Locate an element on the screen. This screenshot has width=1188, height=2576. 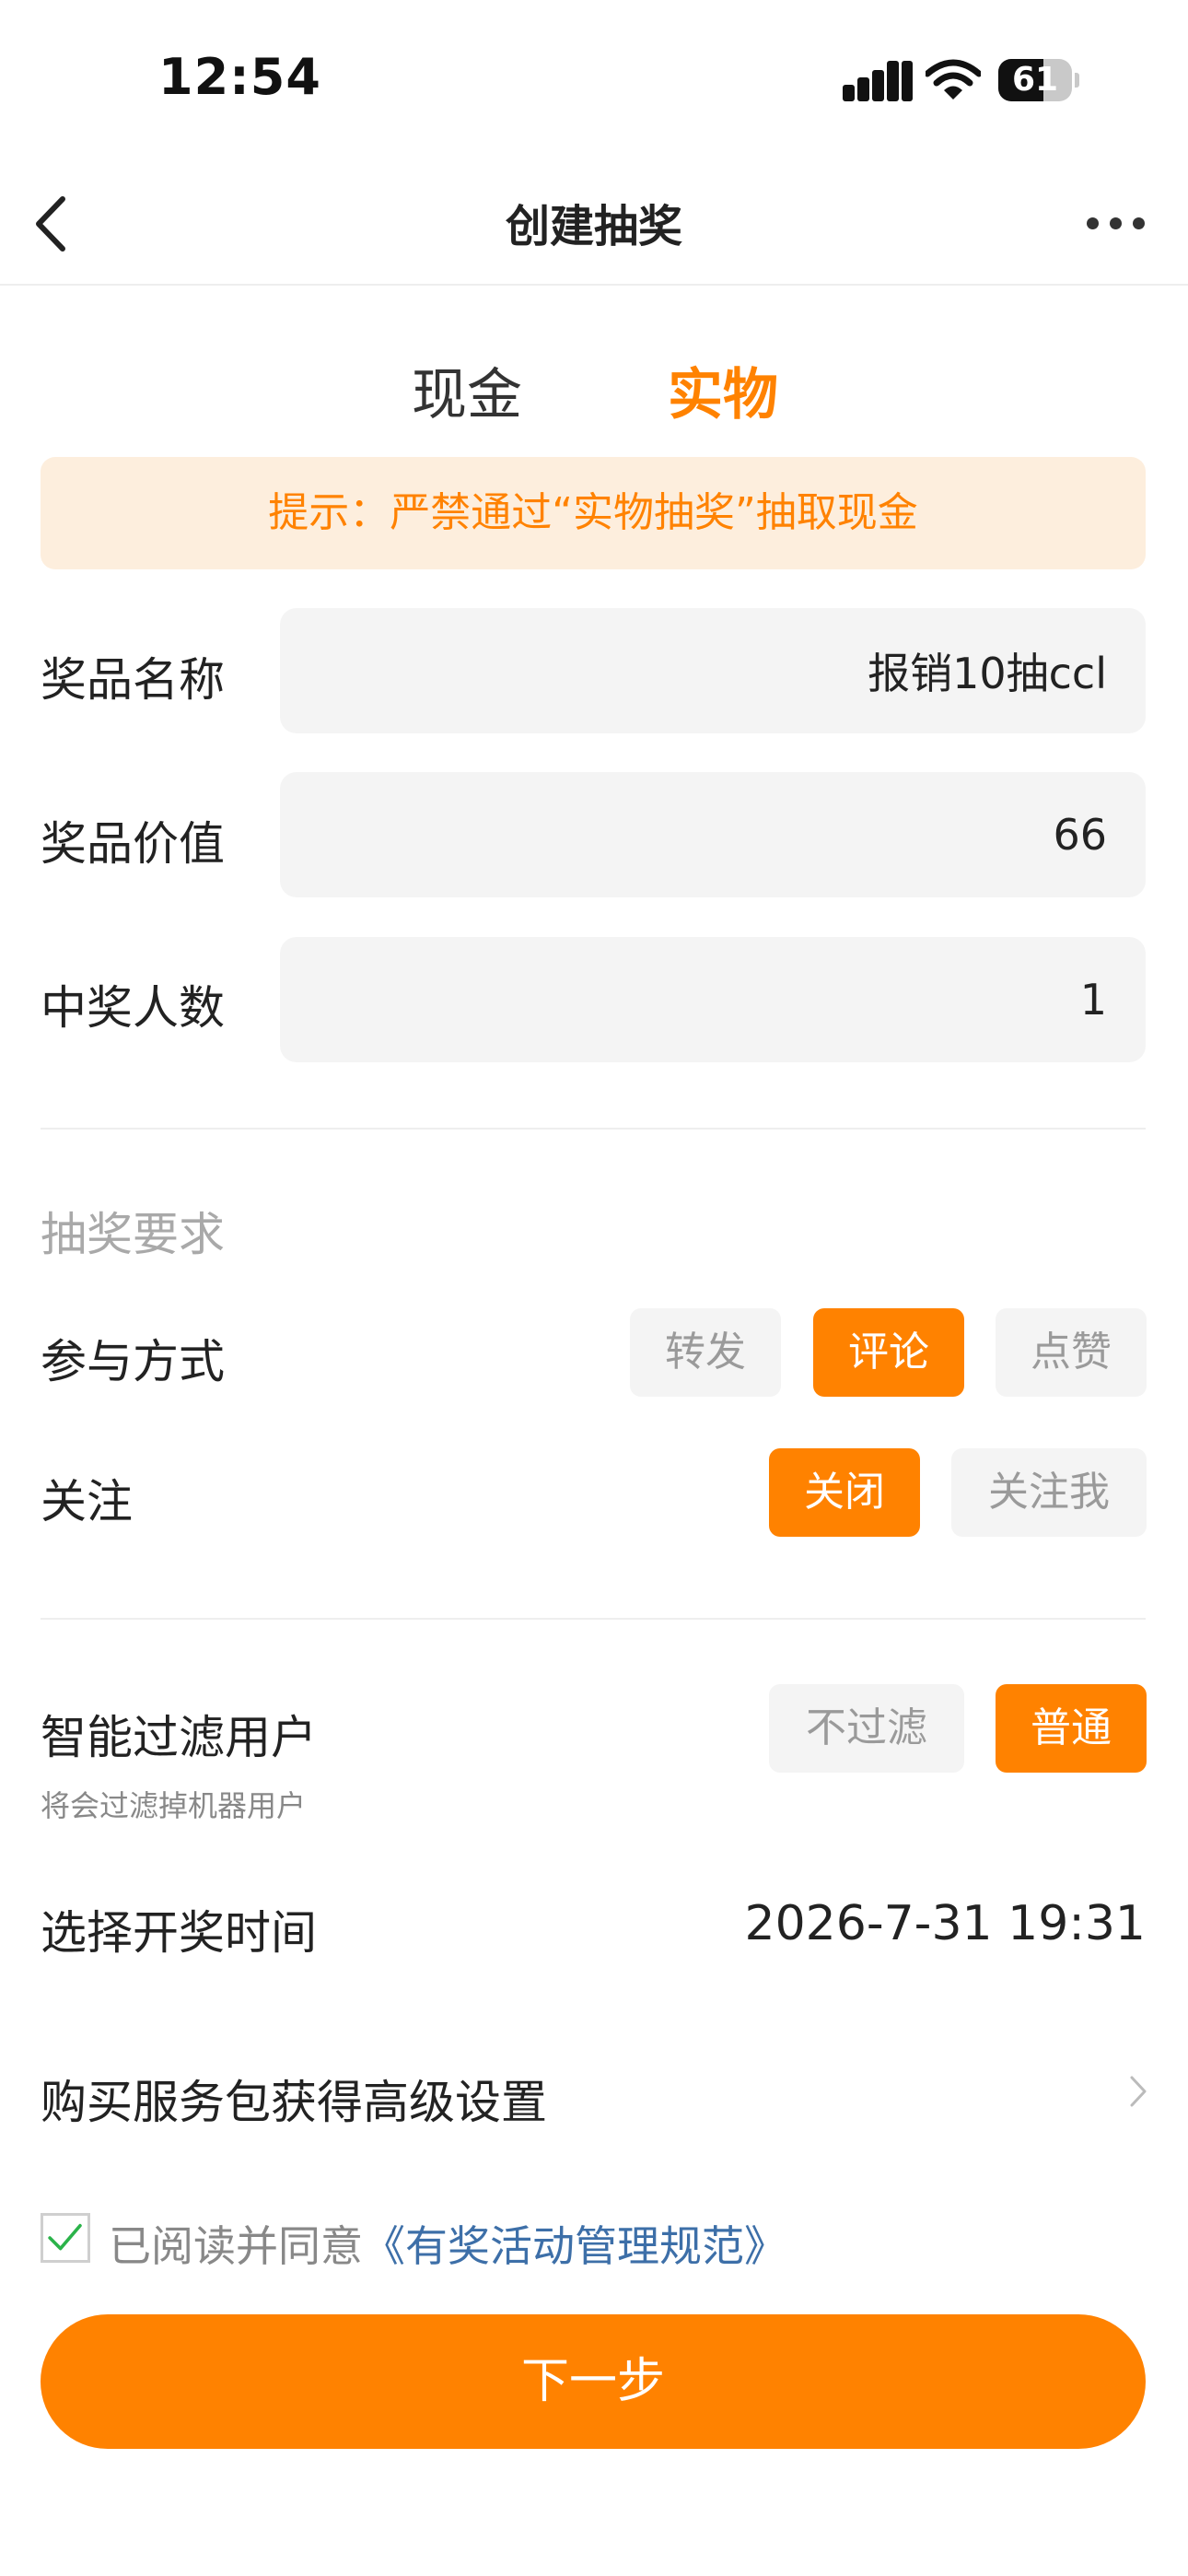
prize-name-field is located at coordinates (713, 670).